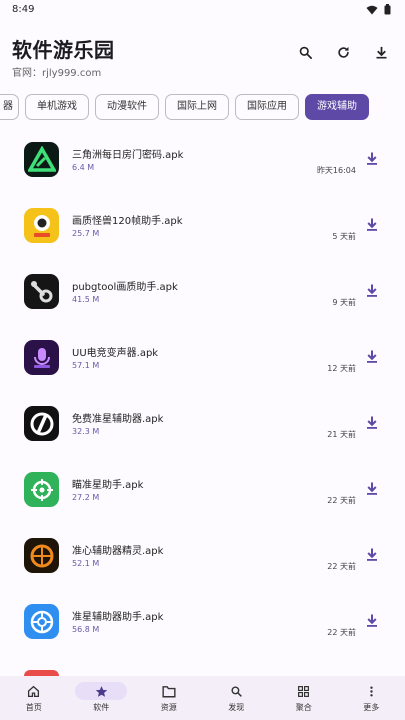 The height and width of the screenshot is (720, 405). I want to click on page-title: 软件游乐园, so click(63, 50).